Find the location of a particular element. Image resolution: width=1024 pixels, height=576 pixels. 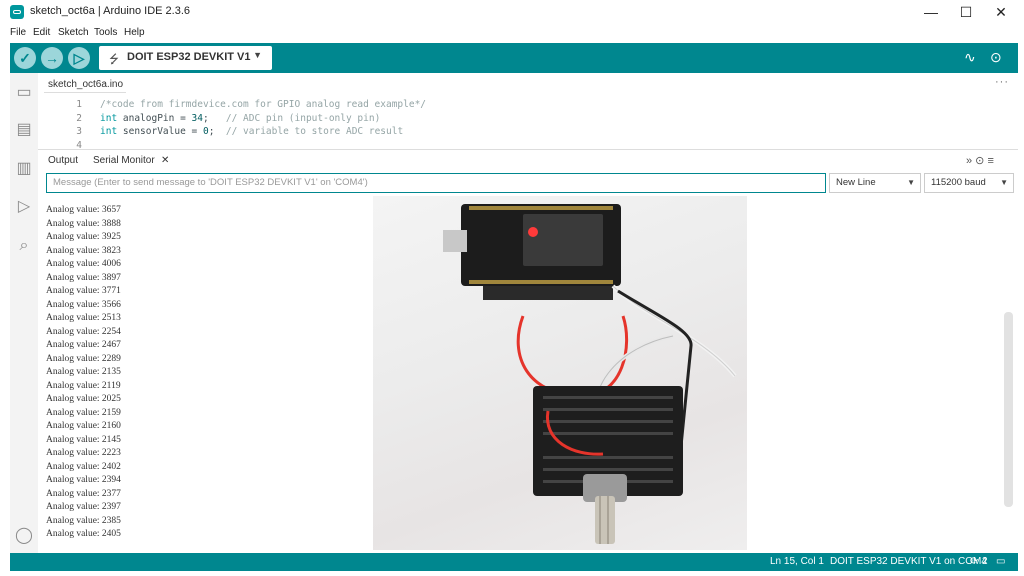

serial-line: Analog value: 2385 is located at coordinates (83, 520).